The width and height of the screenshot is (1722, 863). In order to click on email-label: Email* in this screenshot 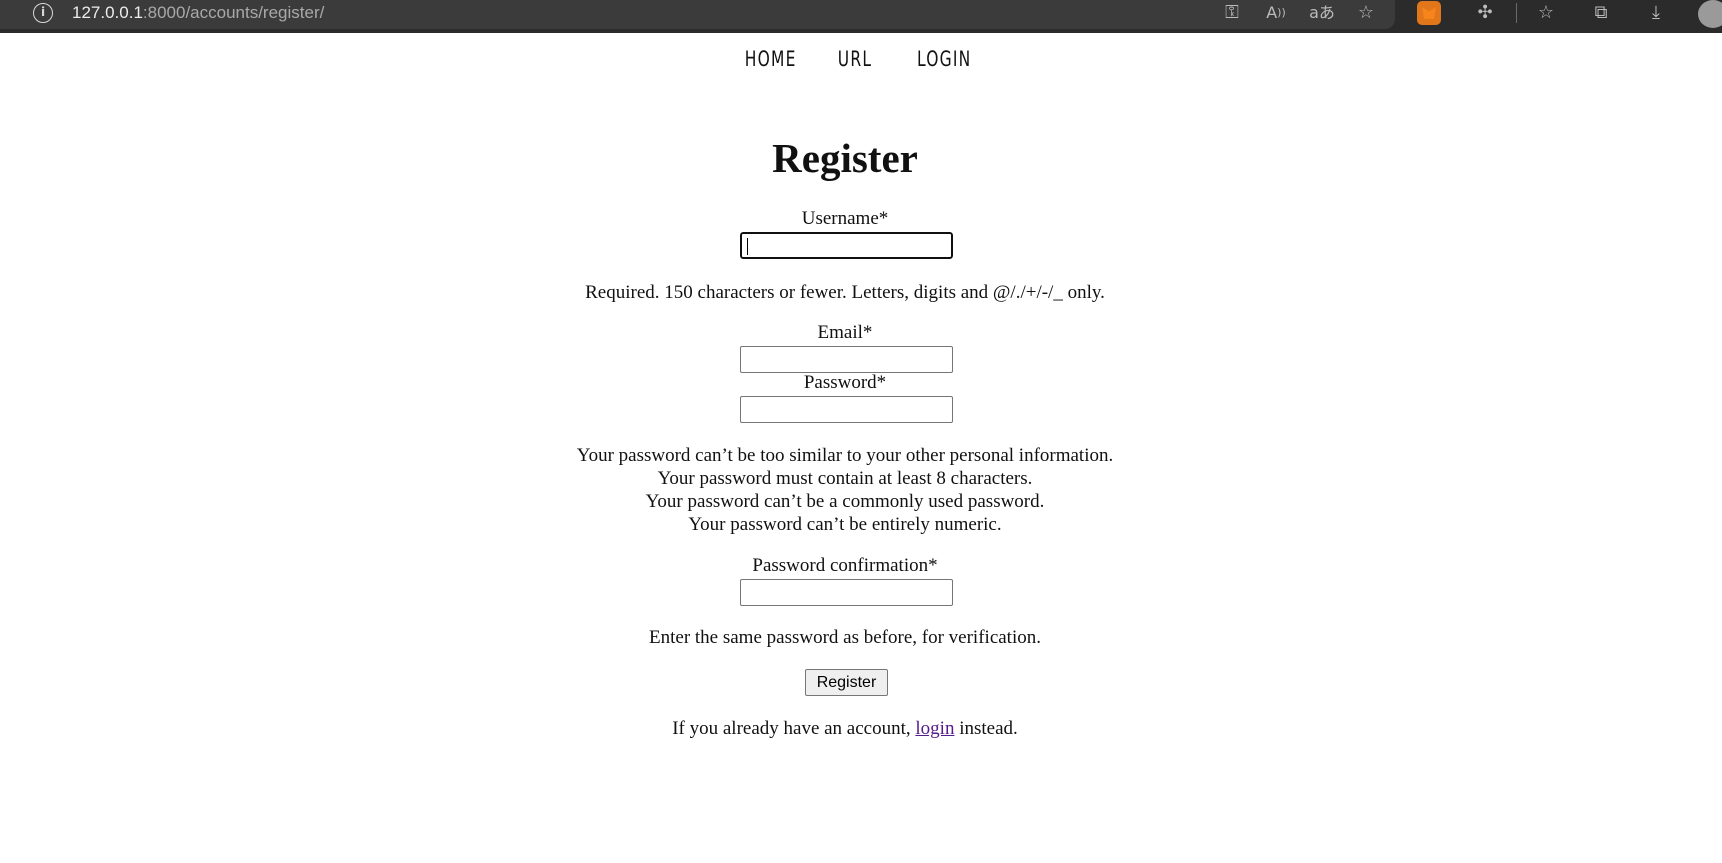, I will do `click(845, 332)`.